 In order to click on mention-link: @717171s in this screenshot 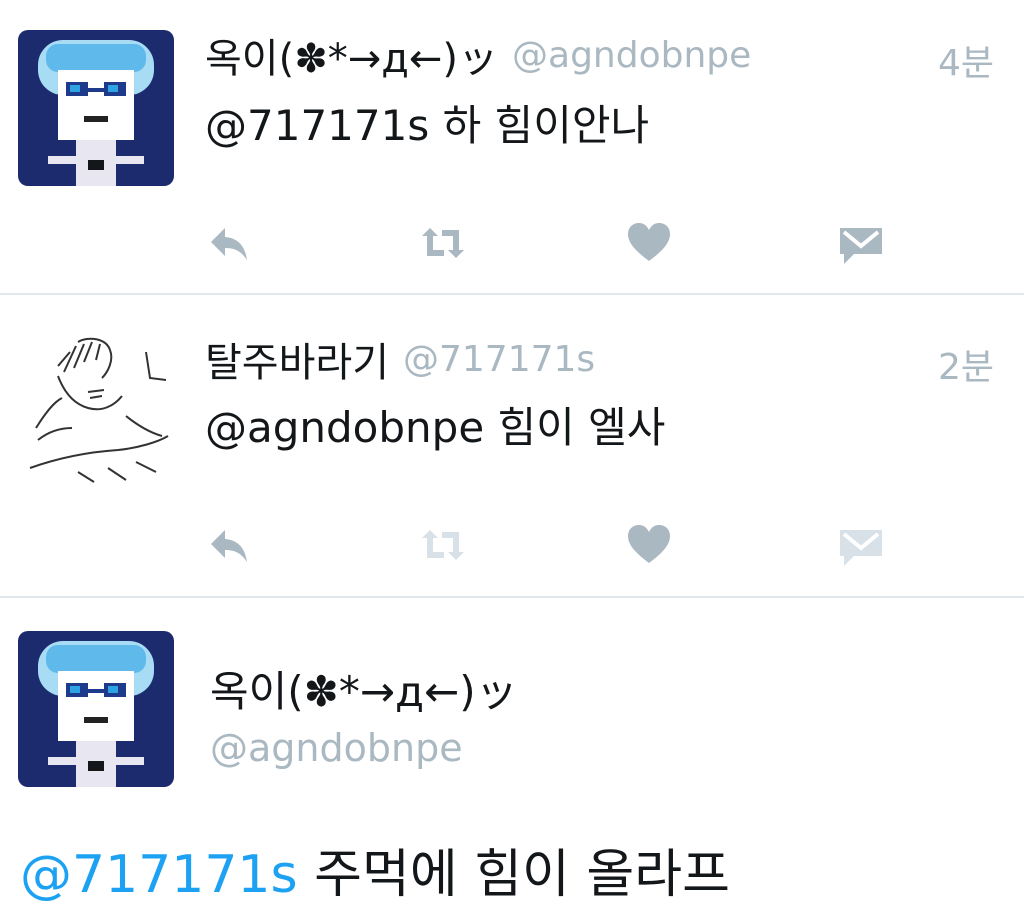, I will do `click(159, 875)`.